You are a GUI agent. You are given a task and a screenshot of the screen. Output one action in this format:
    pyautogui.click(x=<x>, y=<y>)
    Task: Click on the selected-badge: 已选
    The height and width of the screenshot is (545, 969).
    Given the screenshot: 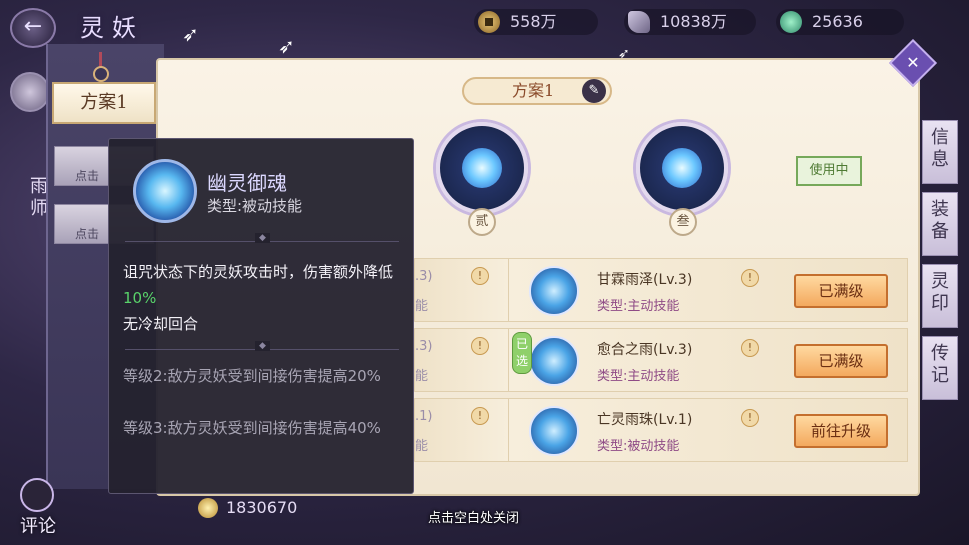 What is the action you would take?
    pyautogui.click(x=522, y=353)
    